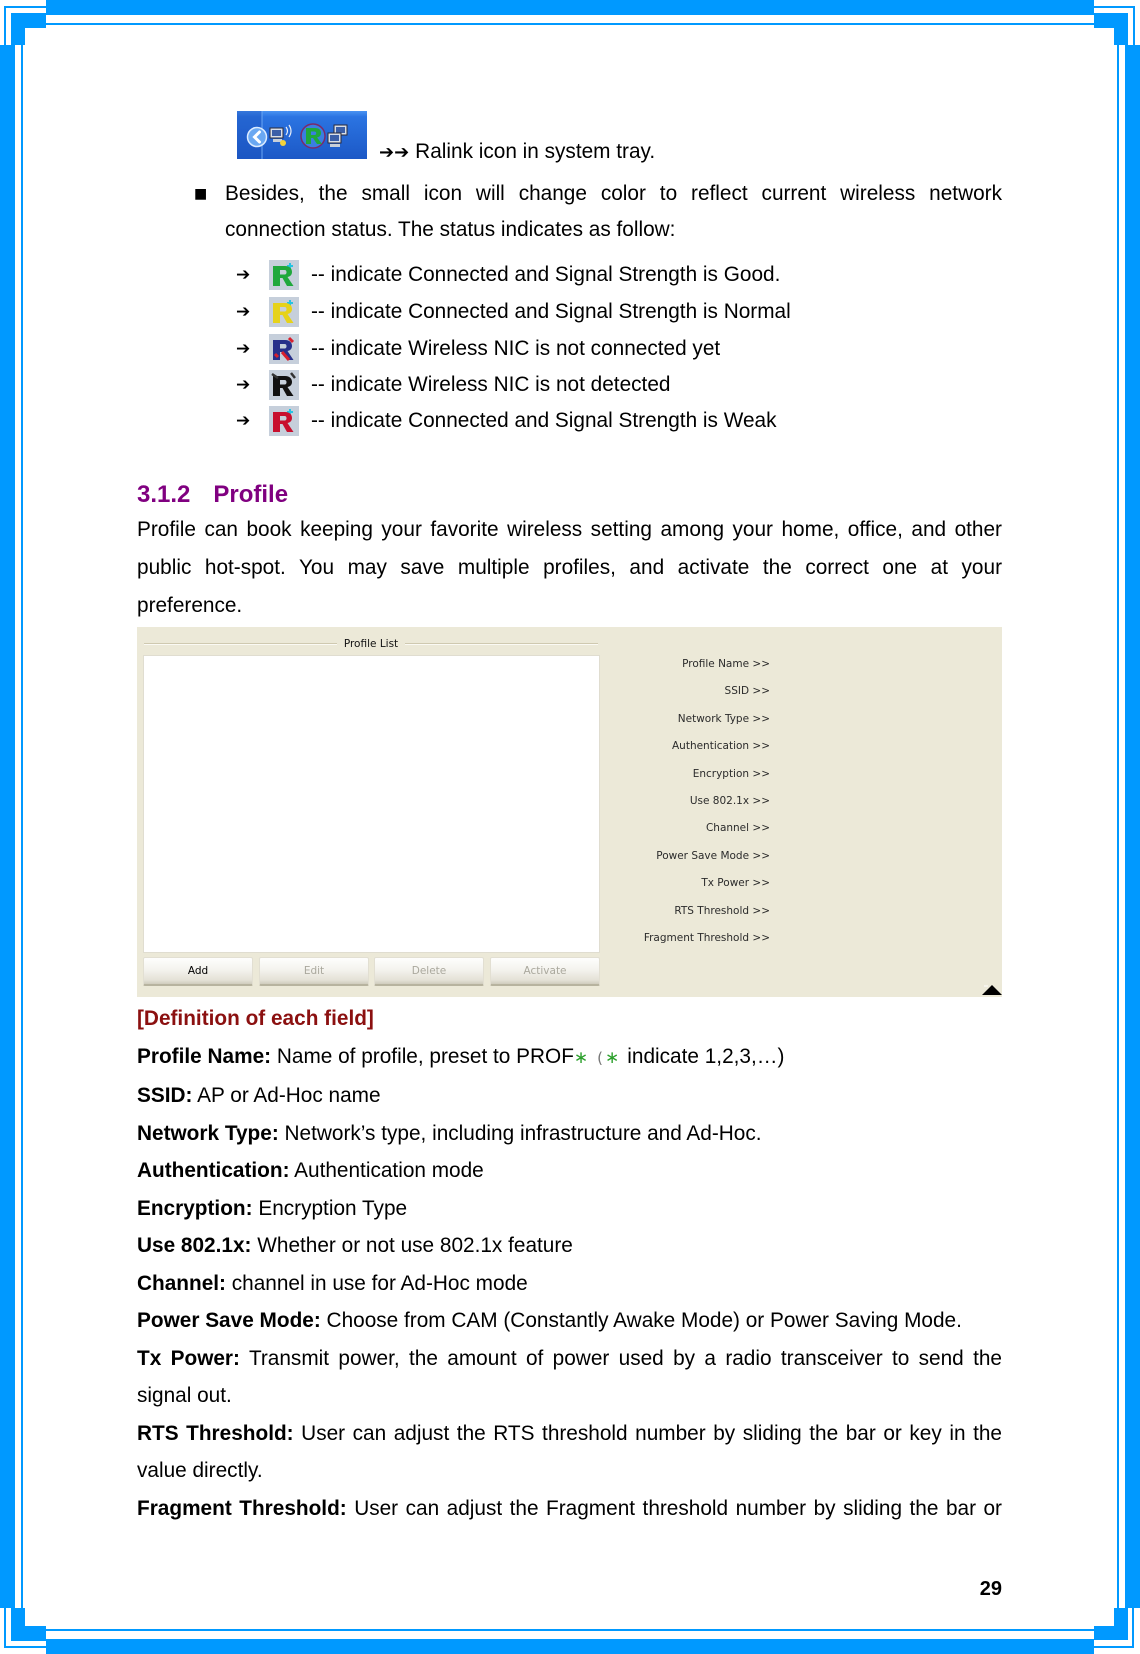  Describe the element at coordinates (229, 1320) in the screenshot. I see `definition-term: Power Save Mode:` at that location.